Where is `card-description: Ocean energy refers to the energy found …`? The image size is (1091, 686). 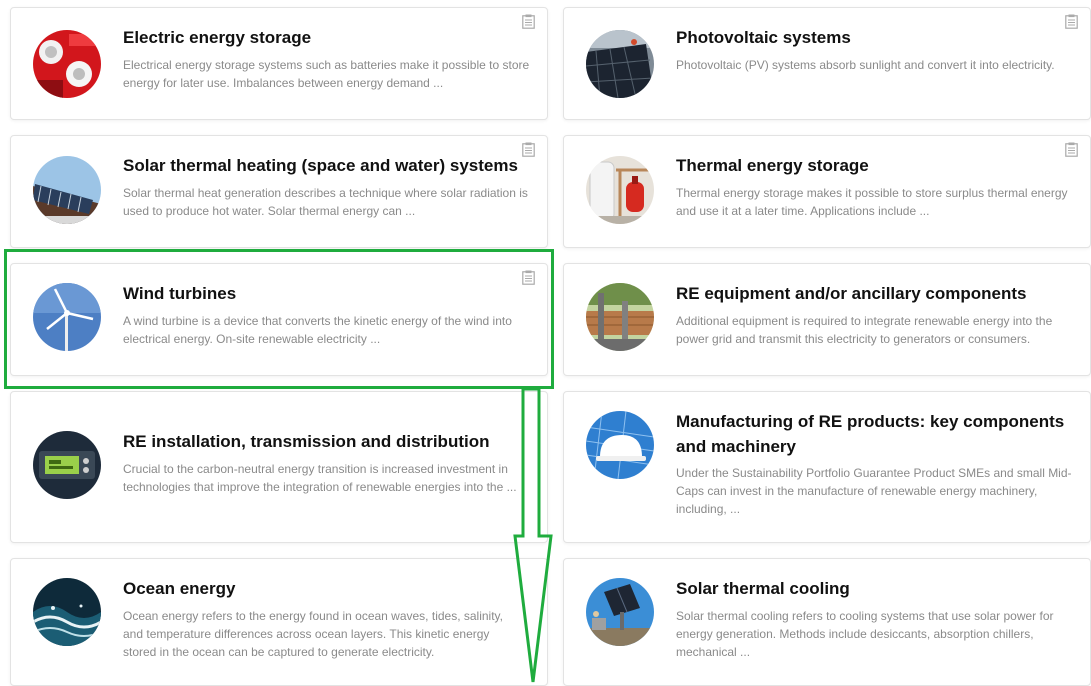 card-description: Ocean energy refers to the energy found … is located at coordinates (313, 634).